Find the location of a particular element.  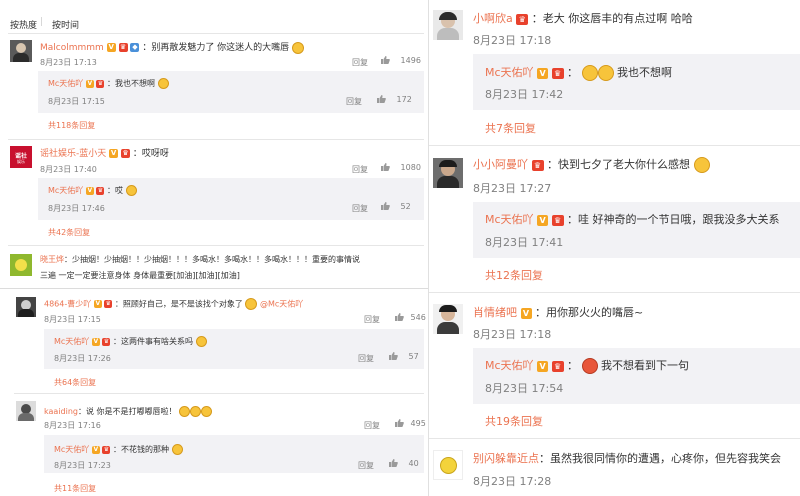

comment-date: 8月23日 17:18 is located at coordinates (512, 334).